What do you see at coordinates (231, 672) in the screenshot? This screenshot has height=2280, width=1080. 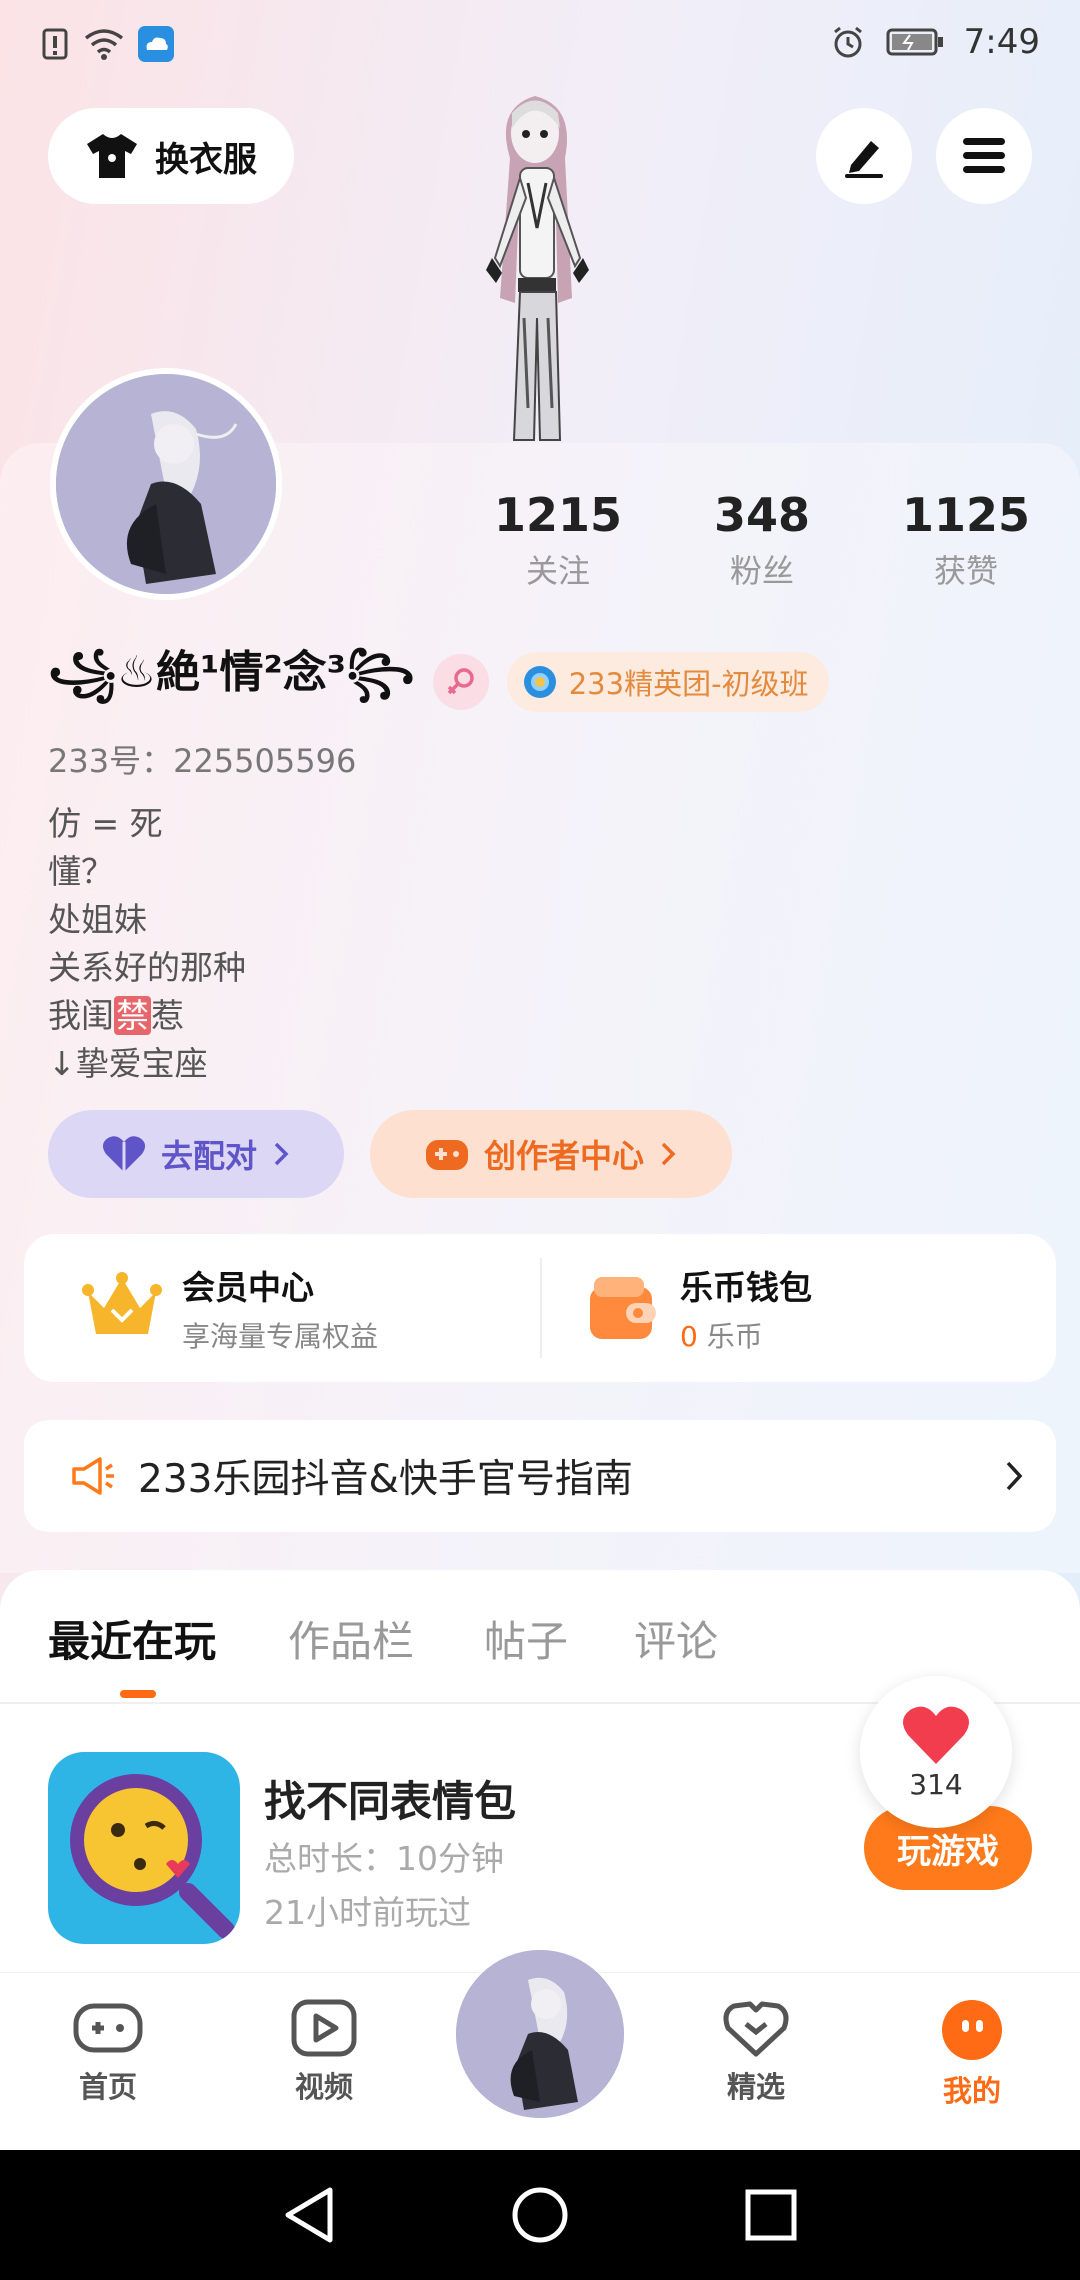 I see `nickname: ꧁♨絶¹情²念³꧂` at bounding box center [231, 672].